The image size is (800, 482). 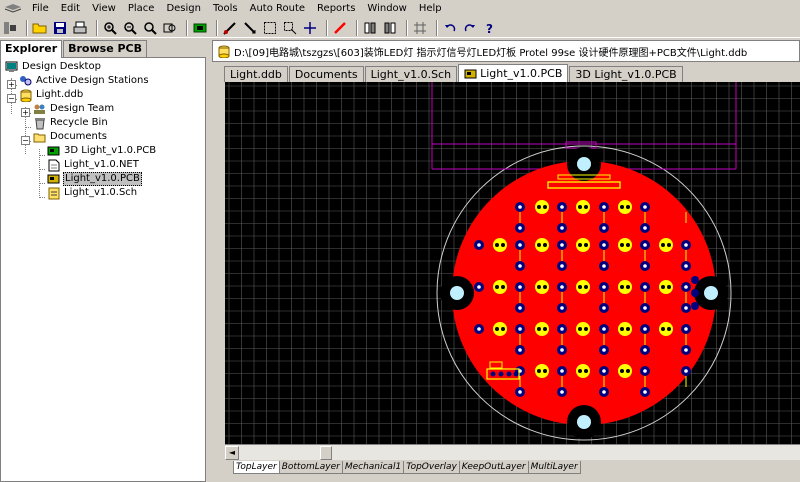 What do you see at coordinates (39, 123) in the screenshot?
I see `recycle-bin-icon` at bounding box center [39, 123].